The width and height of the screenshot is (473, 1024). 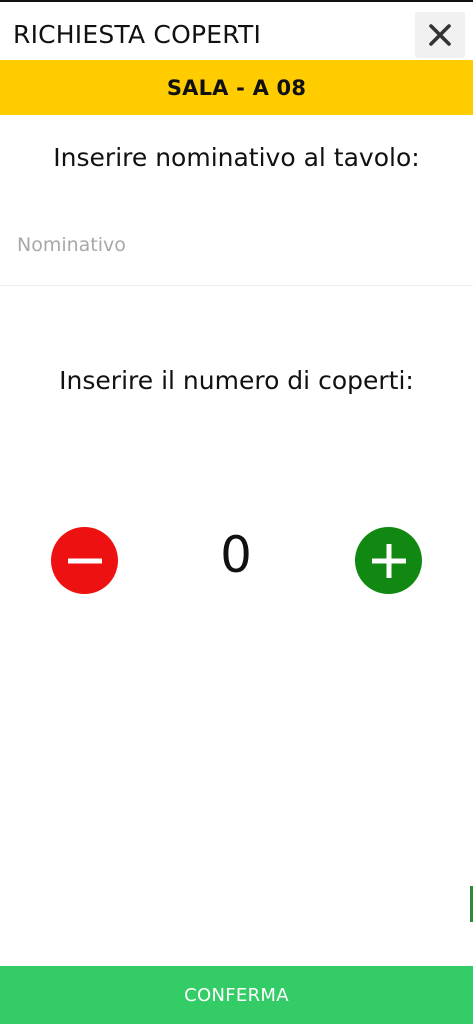 I want to click on divider, so click(x=236, y=285).